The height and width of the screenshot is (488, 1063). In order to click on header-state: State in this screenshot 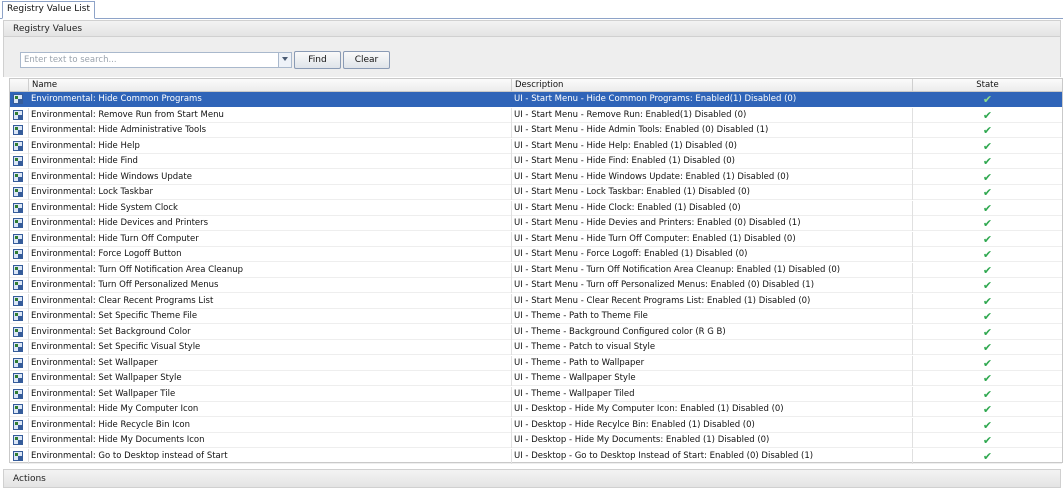, I will do `click(987, 85)`.